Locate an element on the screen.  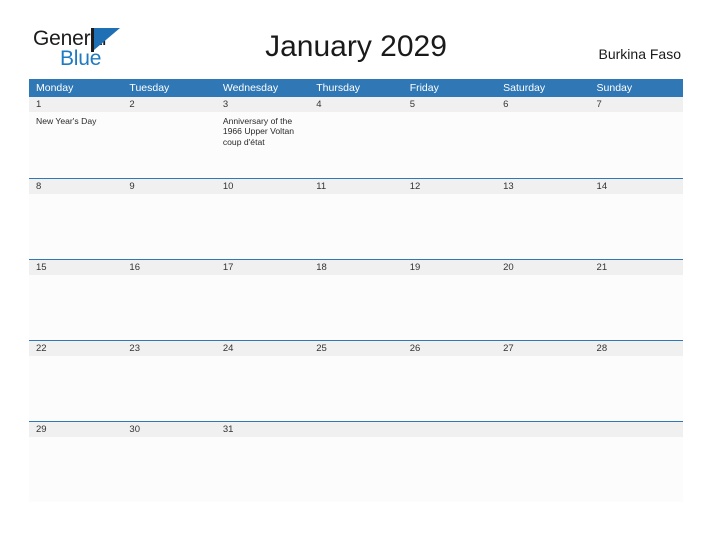
calendar-day-cell: 27 is located at coordinates (542, 381).